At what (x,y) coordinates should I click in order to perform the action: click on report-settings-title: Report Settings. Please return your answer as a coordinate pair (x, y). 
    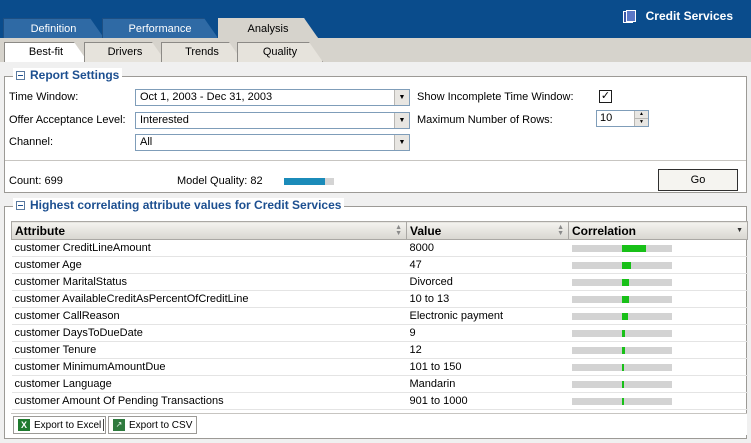
    Looking at the image, I should click on (68, 75).